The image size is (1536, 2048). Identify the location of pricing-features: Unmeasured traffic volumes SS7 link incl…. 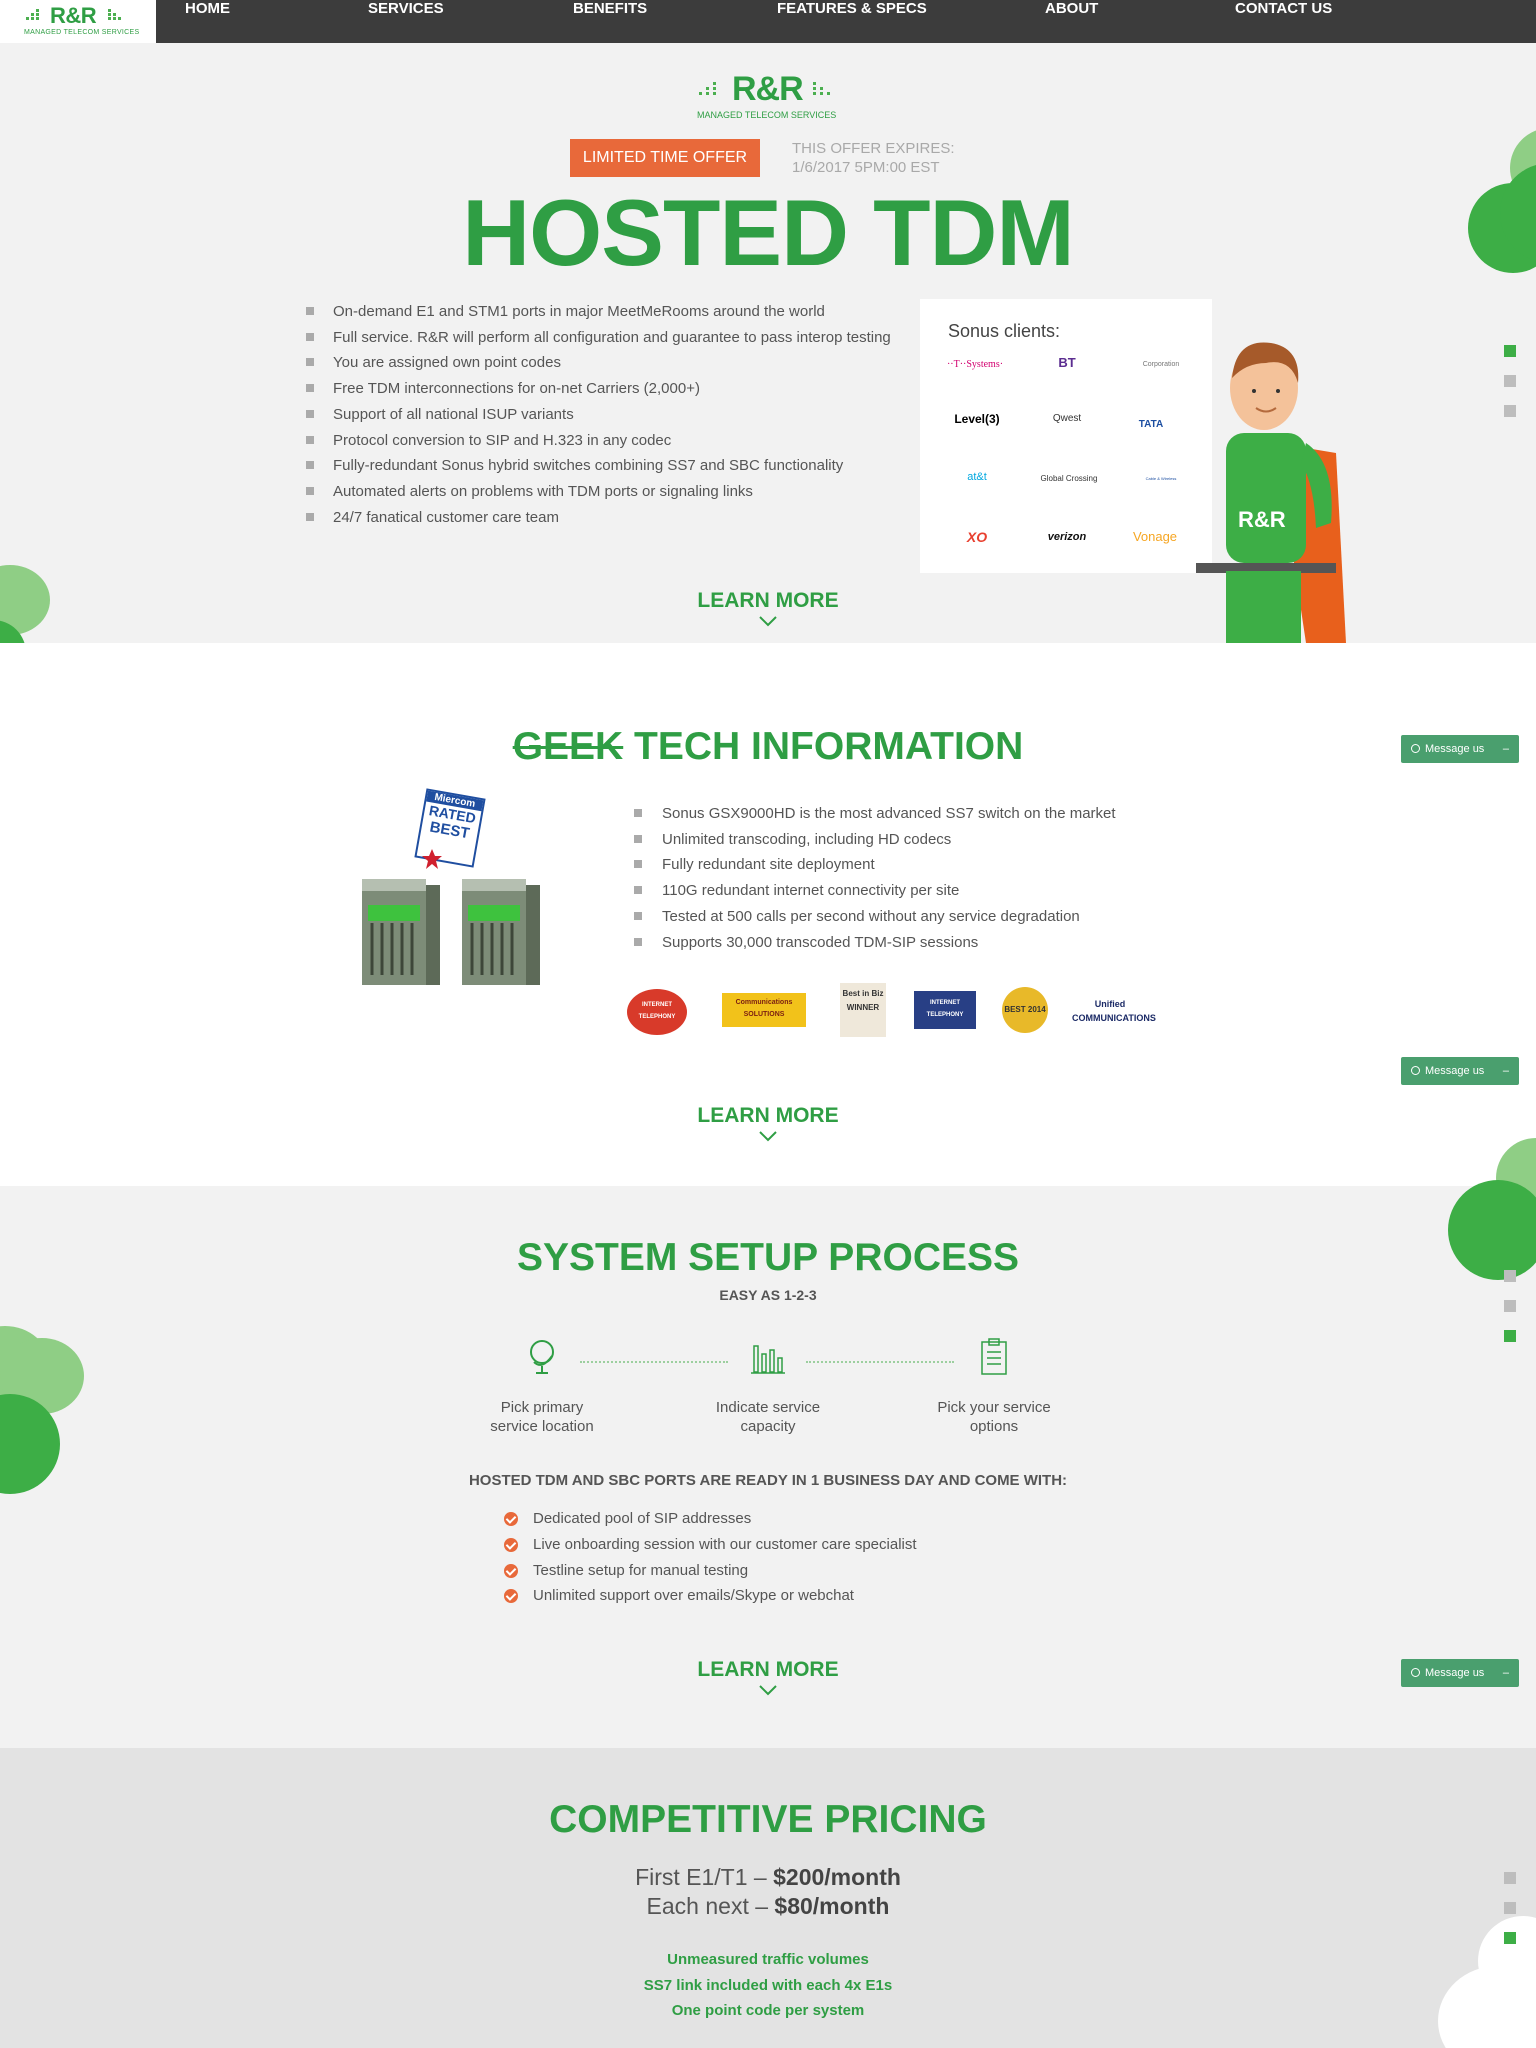
(768, 1985).